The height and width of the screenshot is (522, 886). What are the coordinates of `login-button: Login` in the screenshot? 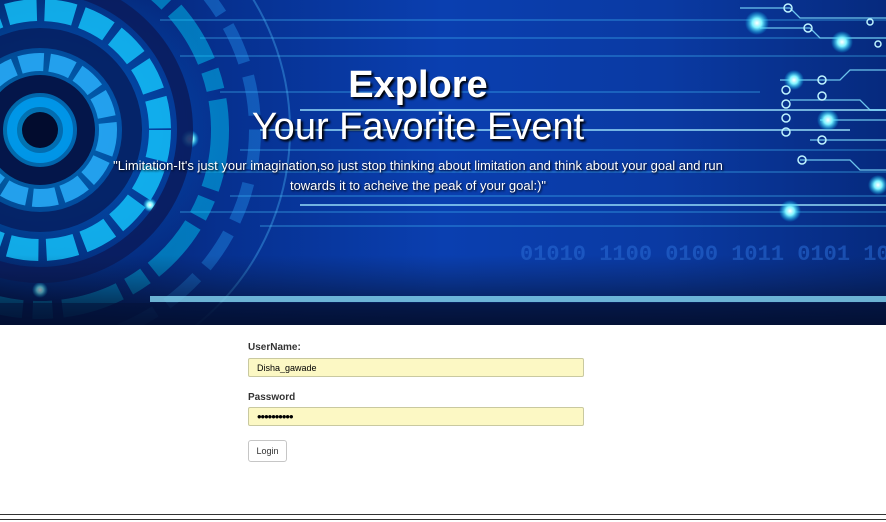 It's located at (267, 451).